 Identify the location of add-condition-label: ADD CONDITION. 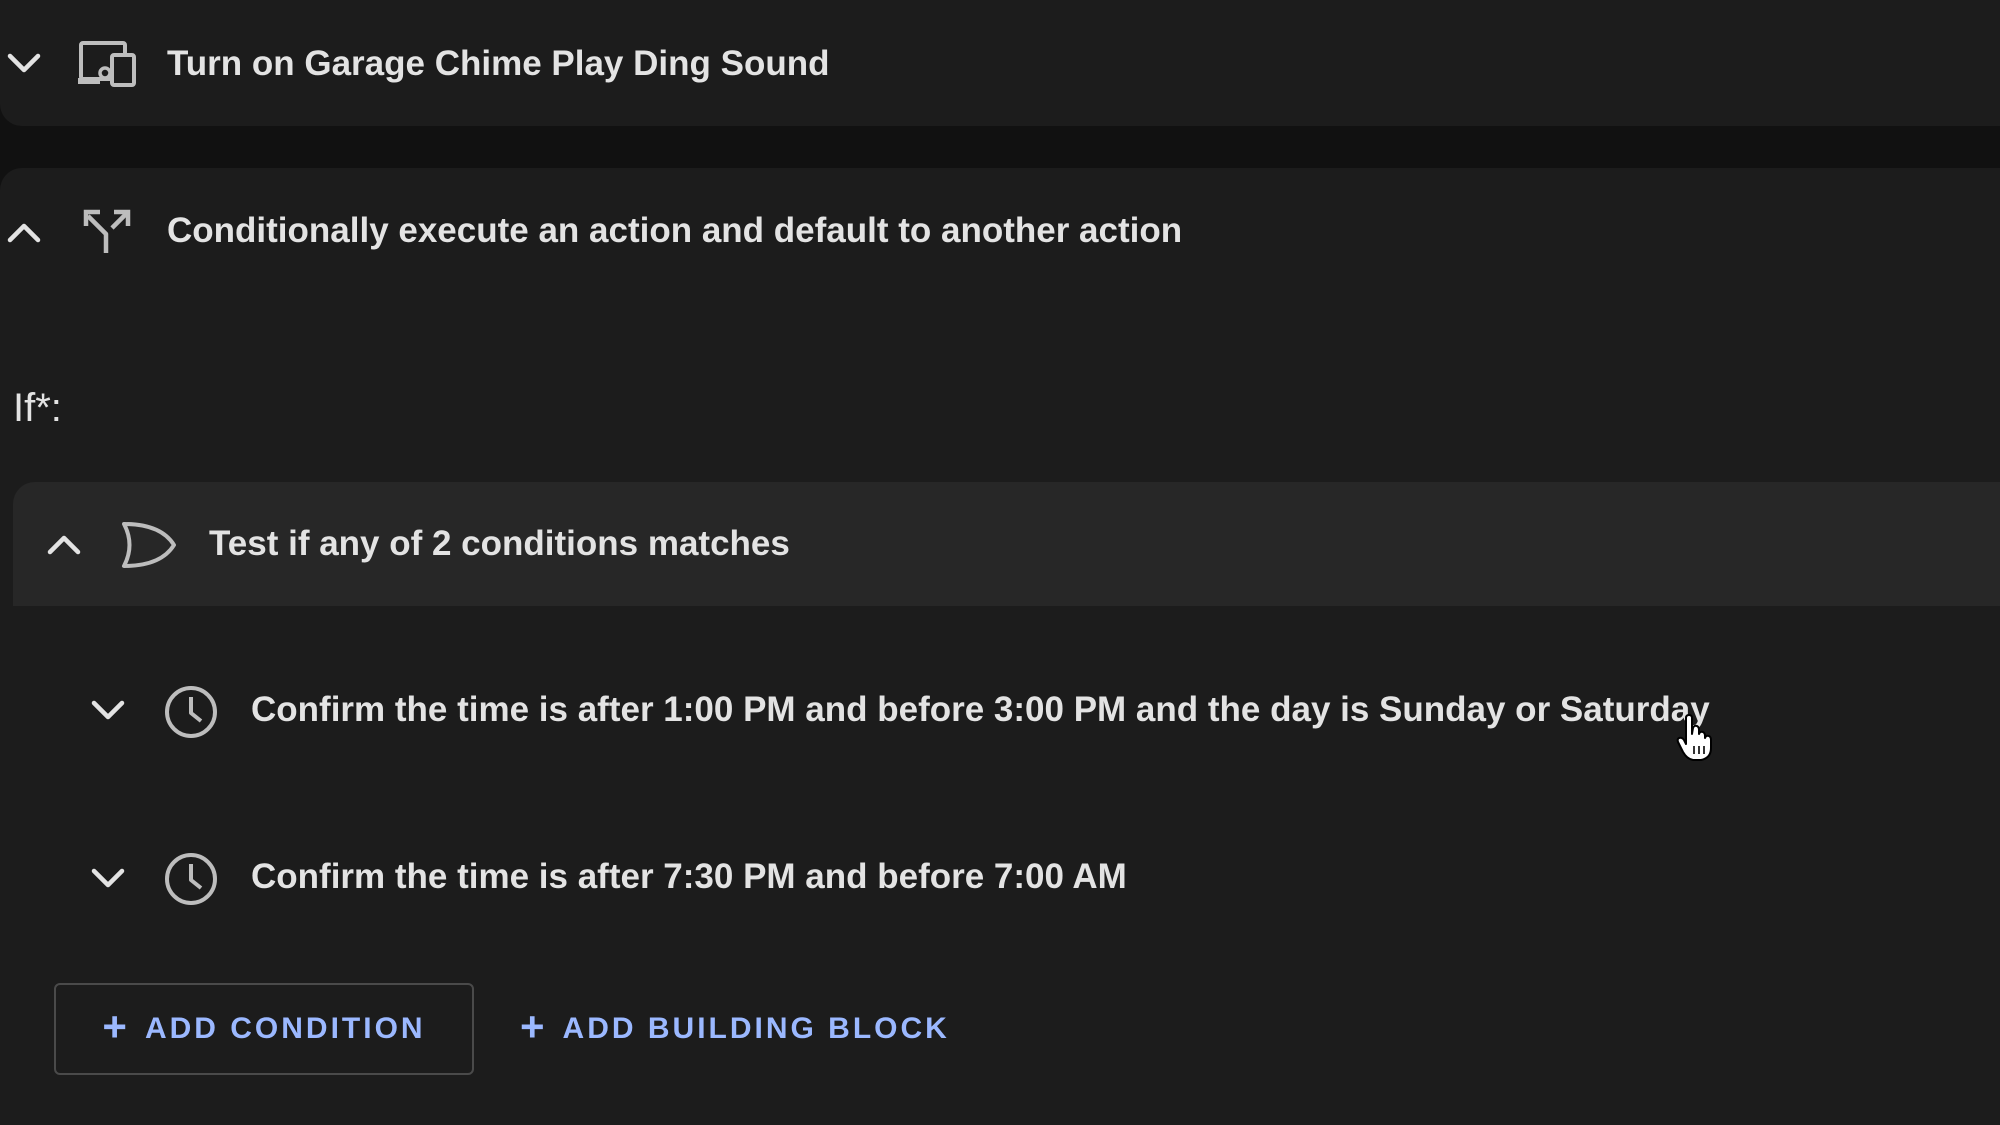
(285, 1028).